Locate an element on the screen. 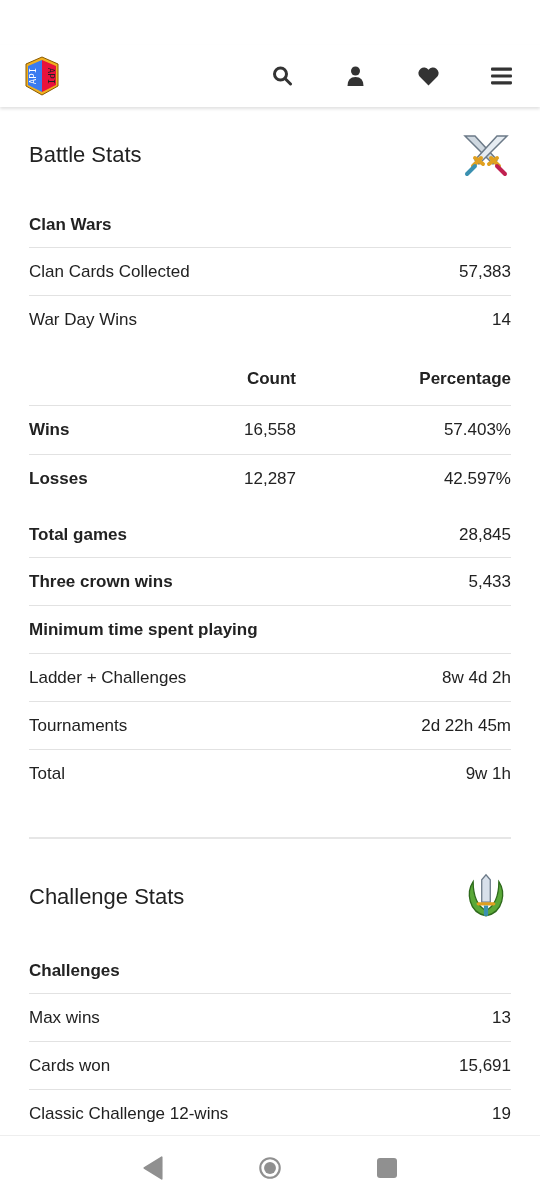  stat-value: 9w 1h is located at coordinates (488, 773).